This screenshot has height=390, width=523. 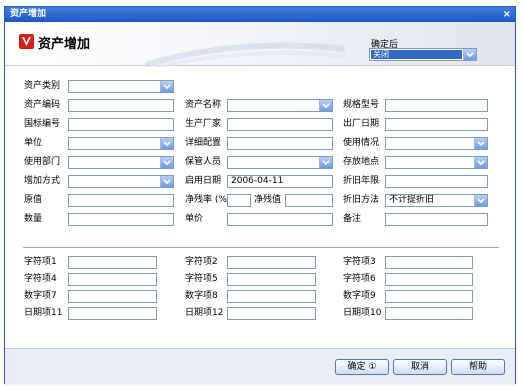 What do you see at coordinates (33, 200) in the screenshot?
I see `original-value-label: 原值` at bounding box center [33, 200].